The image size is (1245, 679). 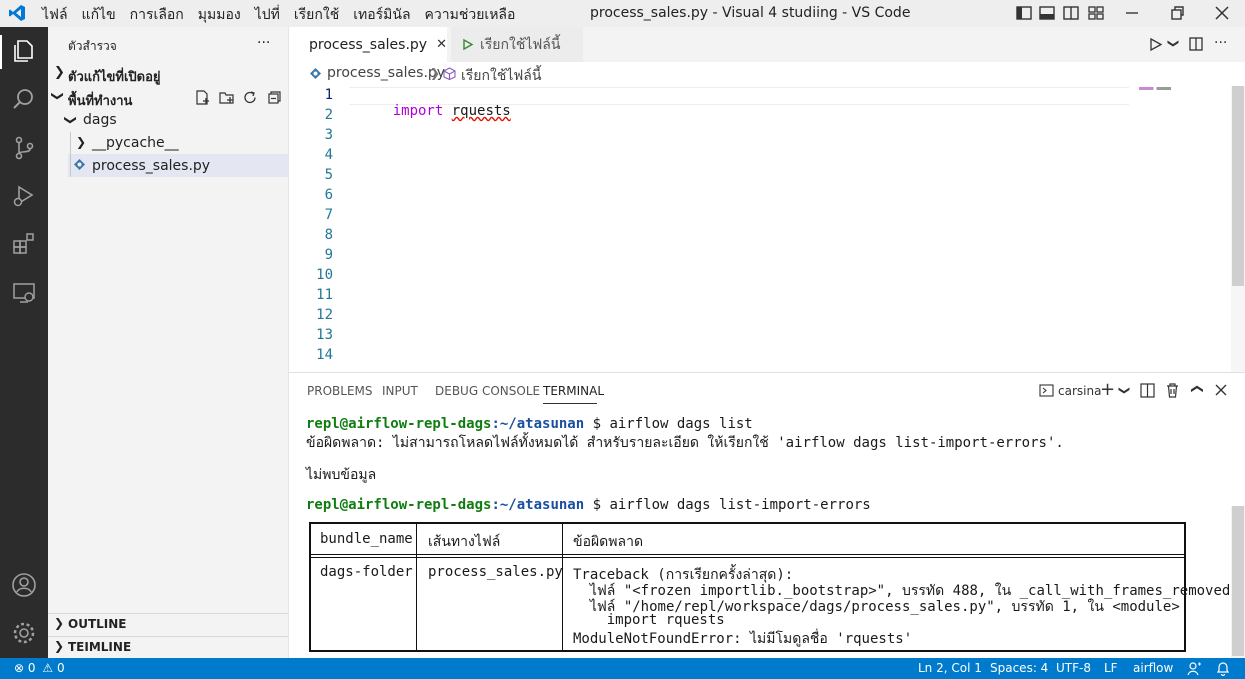 I want to click on menu-terminal: เทอร์มินัล, so click(x=381, y=15).